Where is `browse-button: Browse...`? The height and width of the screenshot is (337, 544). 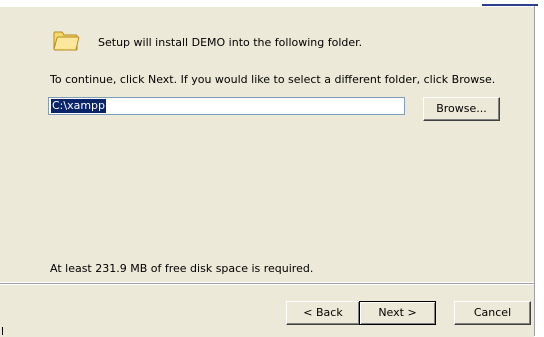 browse-button: Browse... is located at coordinates (461, 109).